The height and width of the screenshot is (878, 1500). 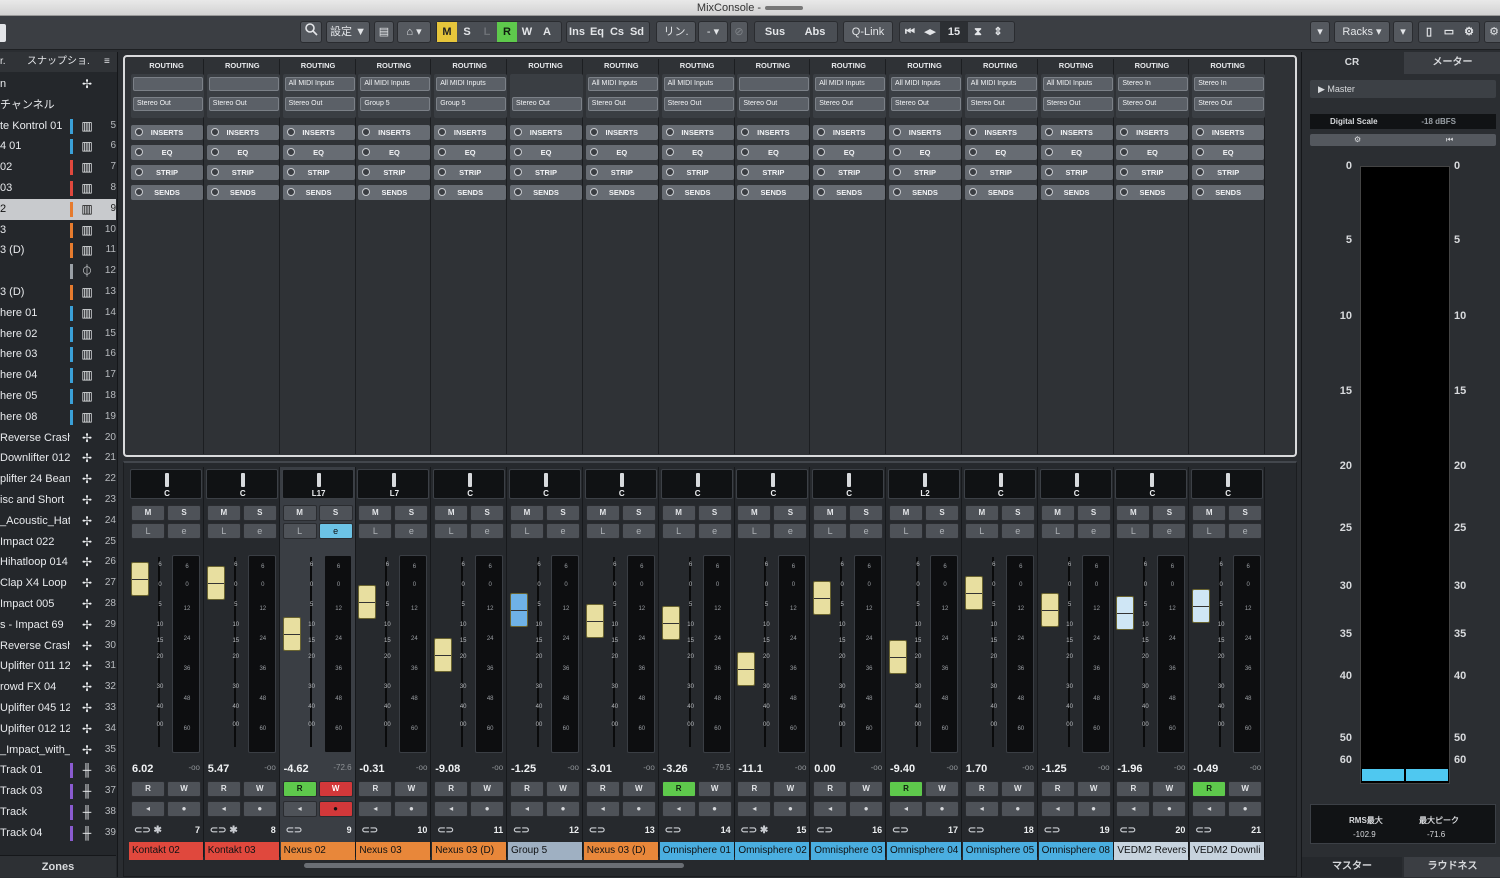 I want to click on list-item: ⏀ 12, so click(x=58, y=271).